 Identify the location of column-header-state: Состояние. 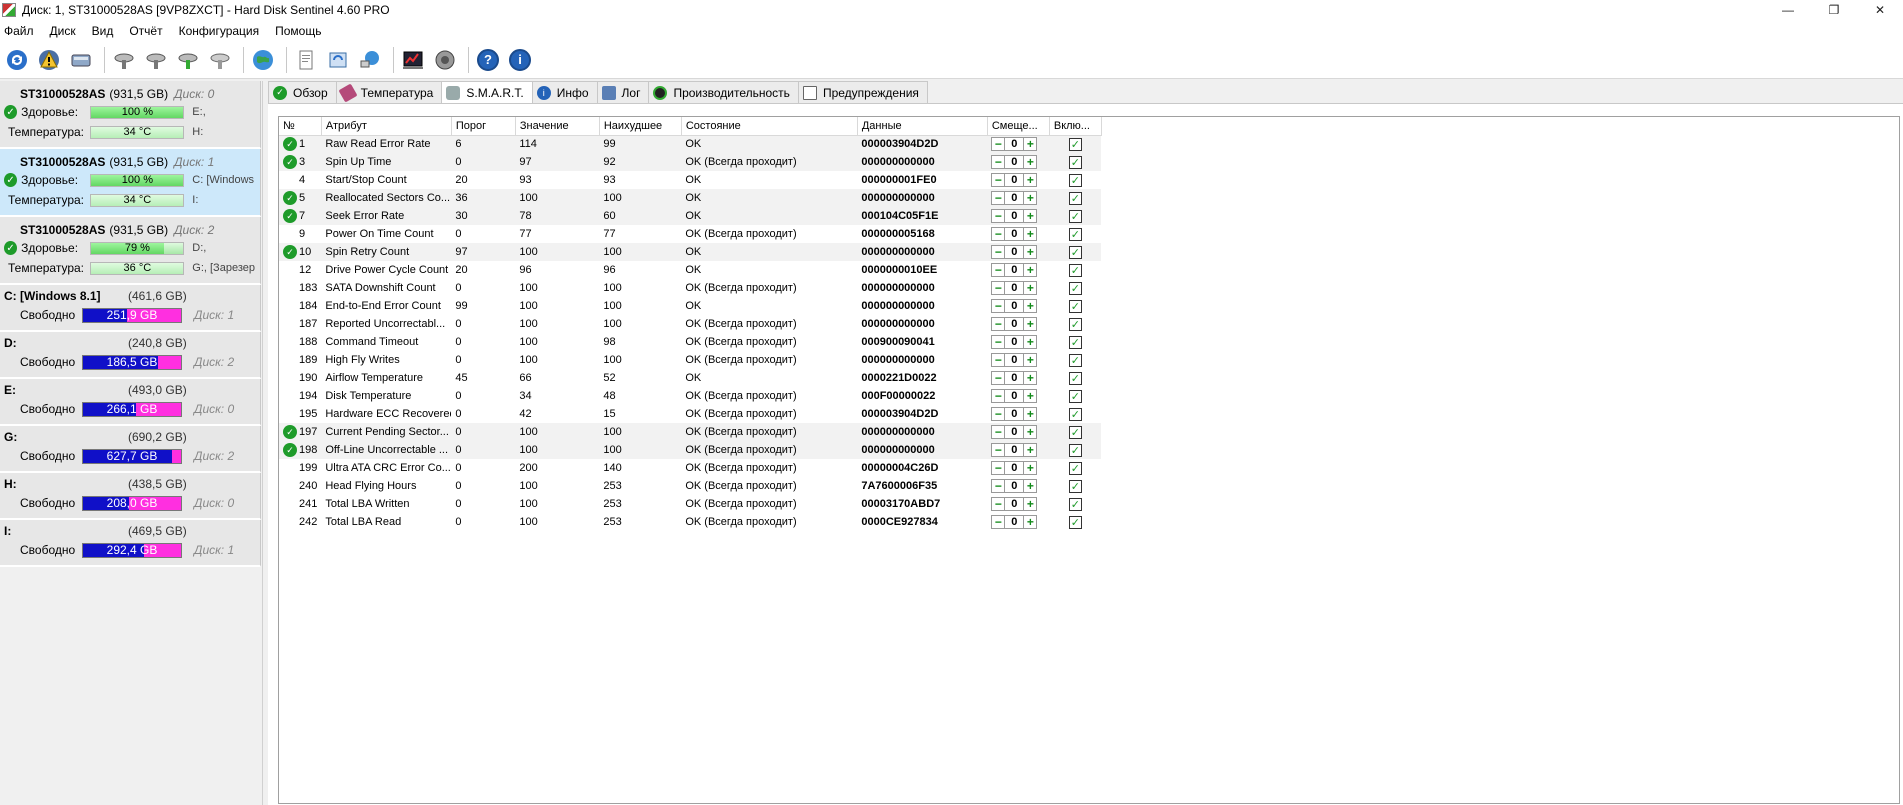
(769, 126).